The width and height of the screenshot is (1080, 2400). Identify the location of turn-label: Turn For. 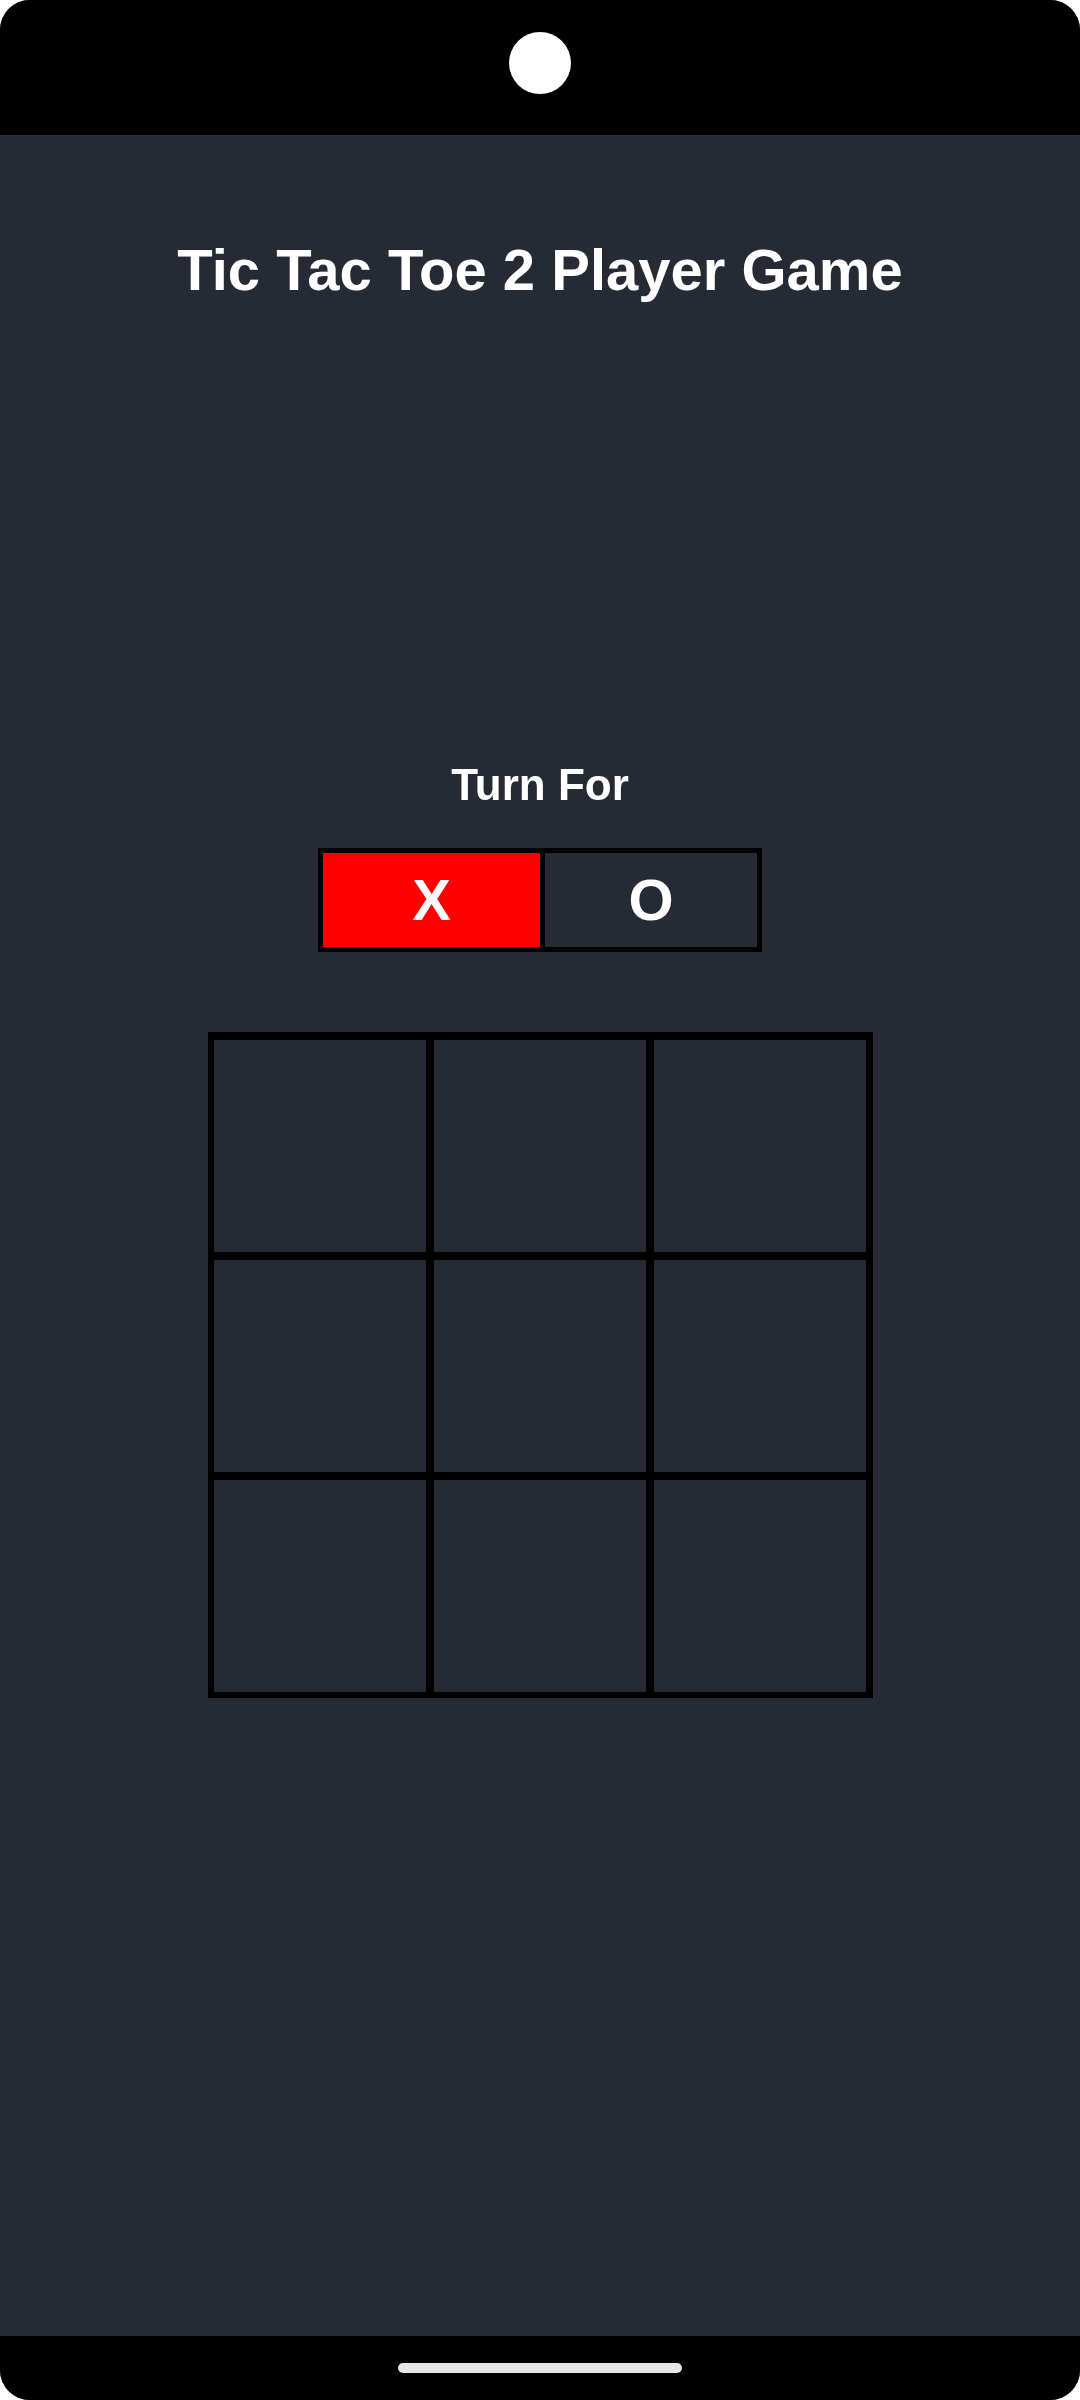
(540, 784).